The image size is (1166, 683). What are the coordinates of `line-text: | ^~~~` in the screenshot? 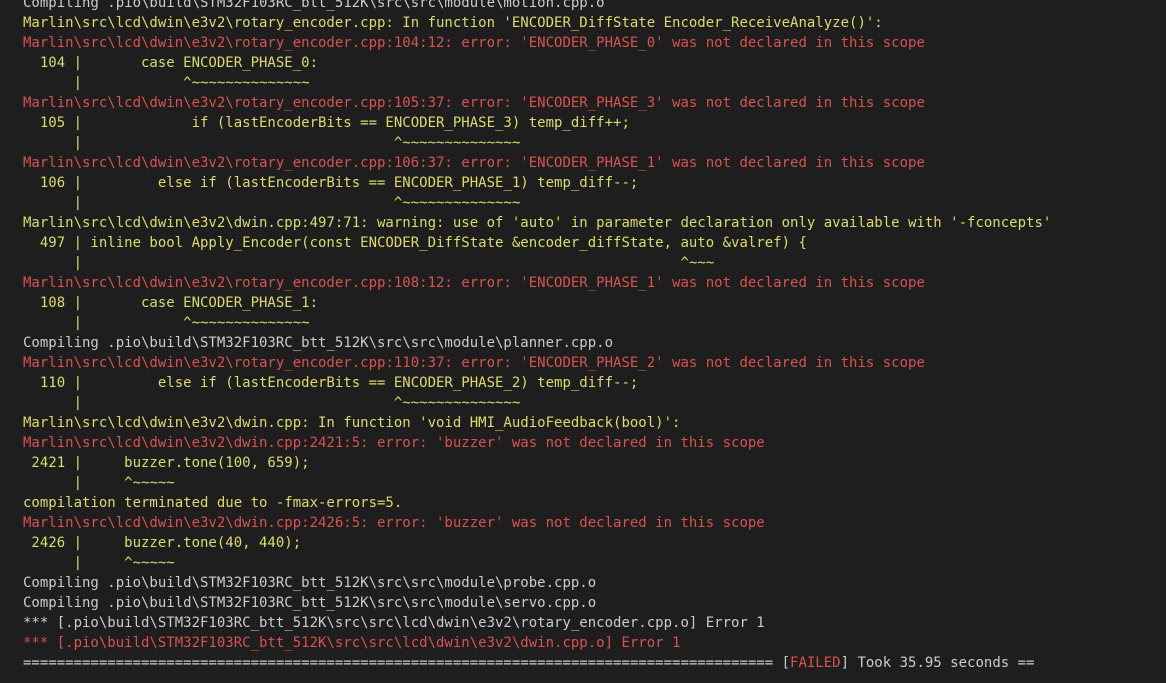 It's located at (369, 263).